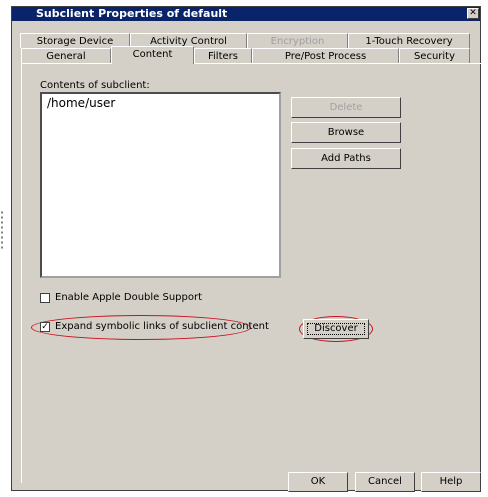 The image size is (488, 497). I want to click on browse-button: Browse, so click(346, 132).